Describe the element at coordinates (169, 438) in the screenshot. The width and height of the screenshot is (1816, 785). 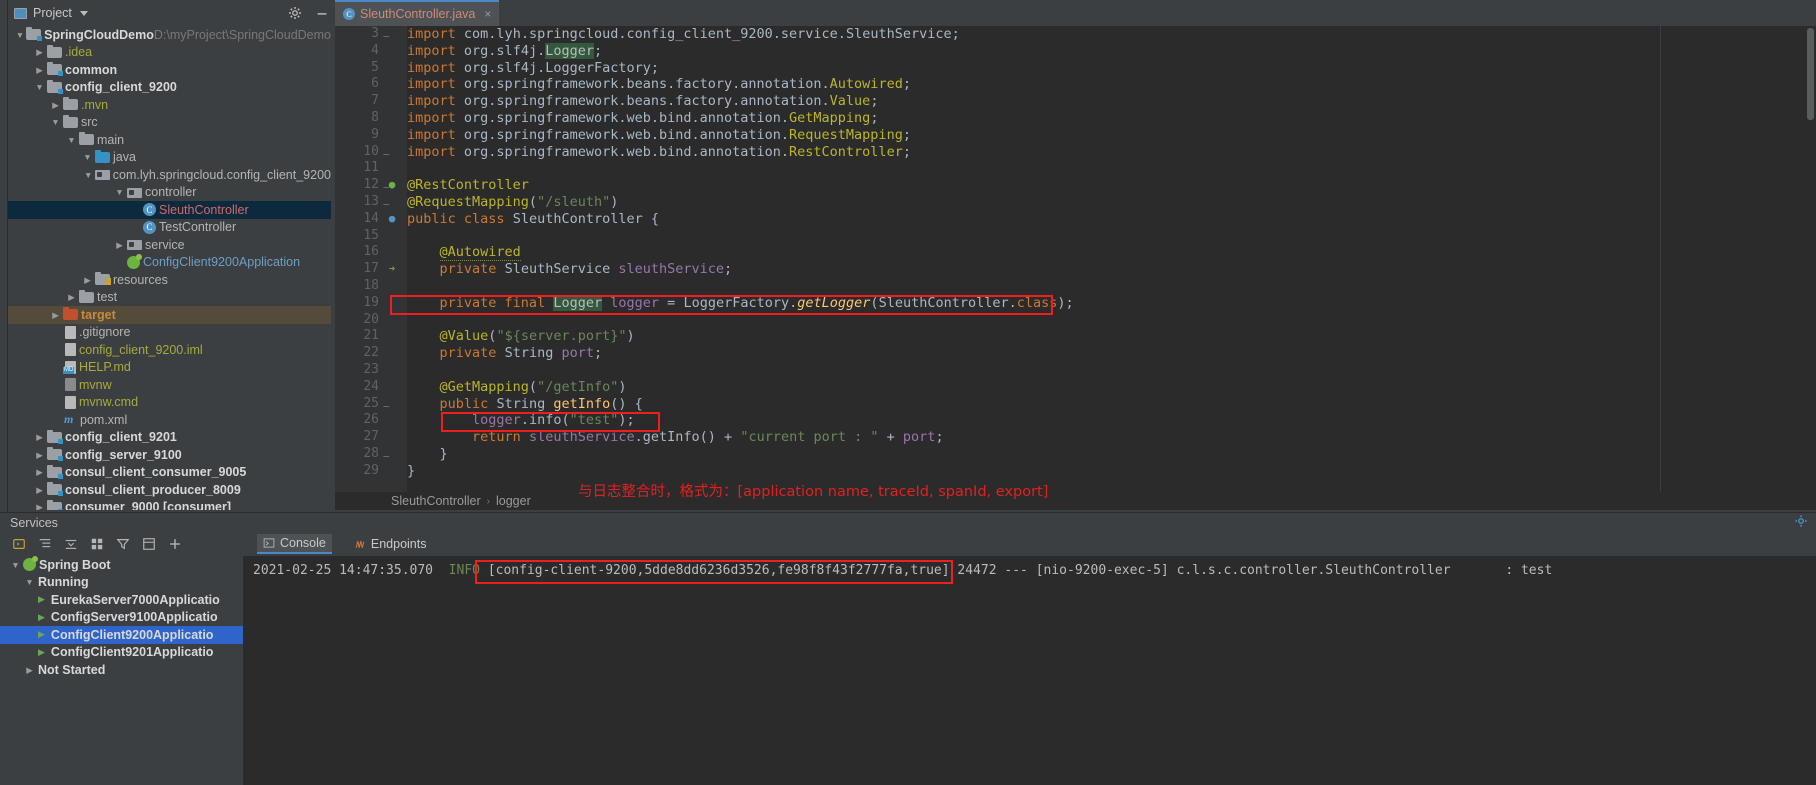
I see `tree-item: config_client_9201` at that location.